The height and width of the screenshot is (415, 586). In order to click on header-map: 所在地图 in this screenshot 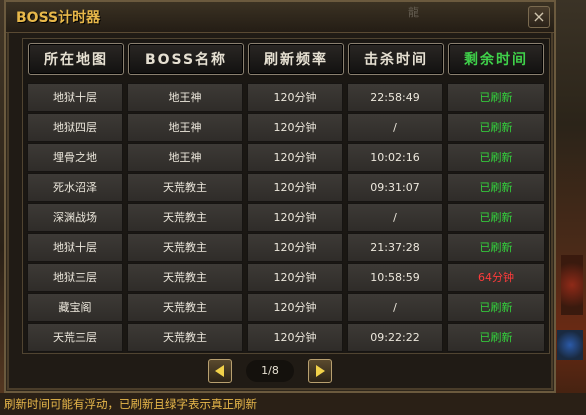, I will do `click(76, 59)`.